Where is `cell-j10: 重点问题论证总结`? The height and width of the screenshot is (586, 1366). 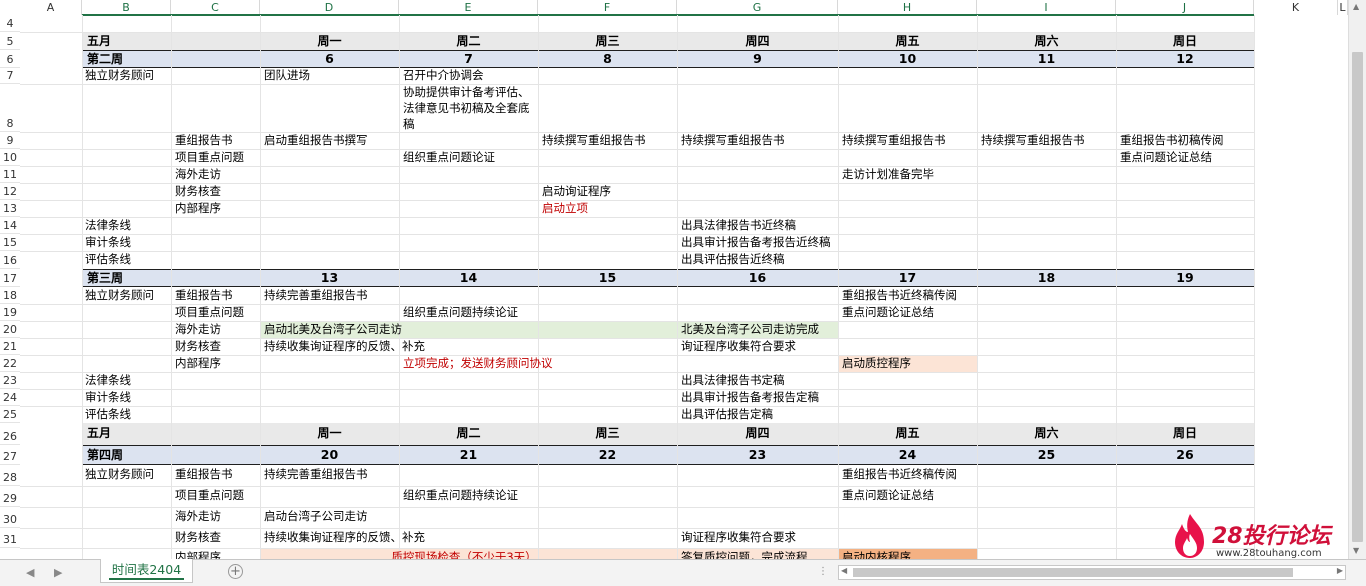
cell-j10: 重点问题论证总结 is located at coordinates (1166, 157).